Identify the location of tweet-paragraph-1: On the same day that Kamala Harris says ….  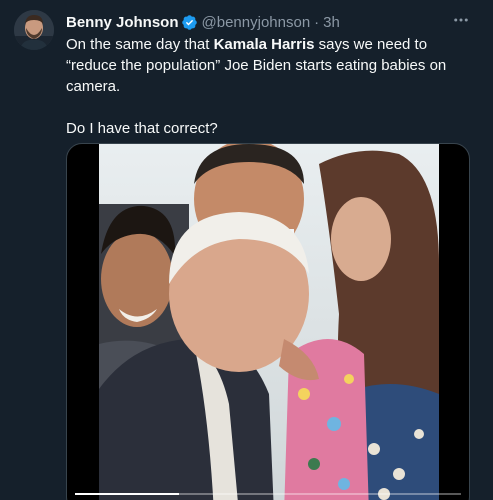
(256, 65).